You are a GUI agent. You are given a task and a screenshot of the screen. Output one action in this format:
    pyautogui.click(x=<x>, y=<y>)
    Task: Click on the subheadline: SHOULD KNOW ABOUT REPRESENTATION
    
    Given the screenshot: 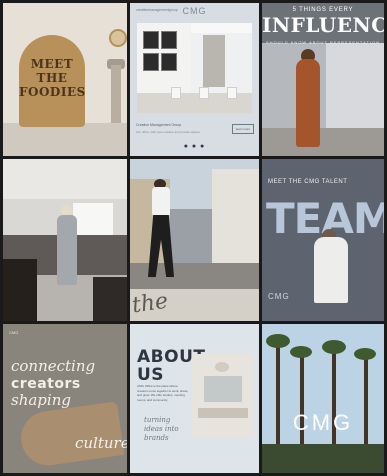 What is the action you would take?
    pyautogui.click(x=322, y=42)
    